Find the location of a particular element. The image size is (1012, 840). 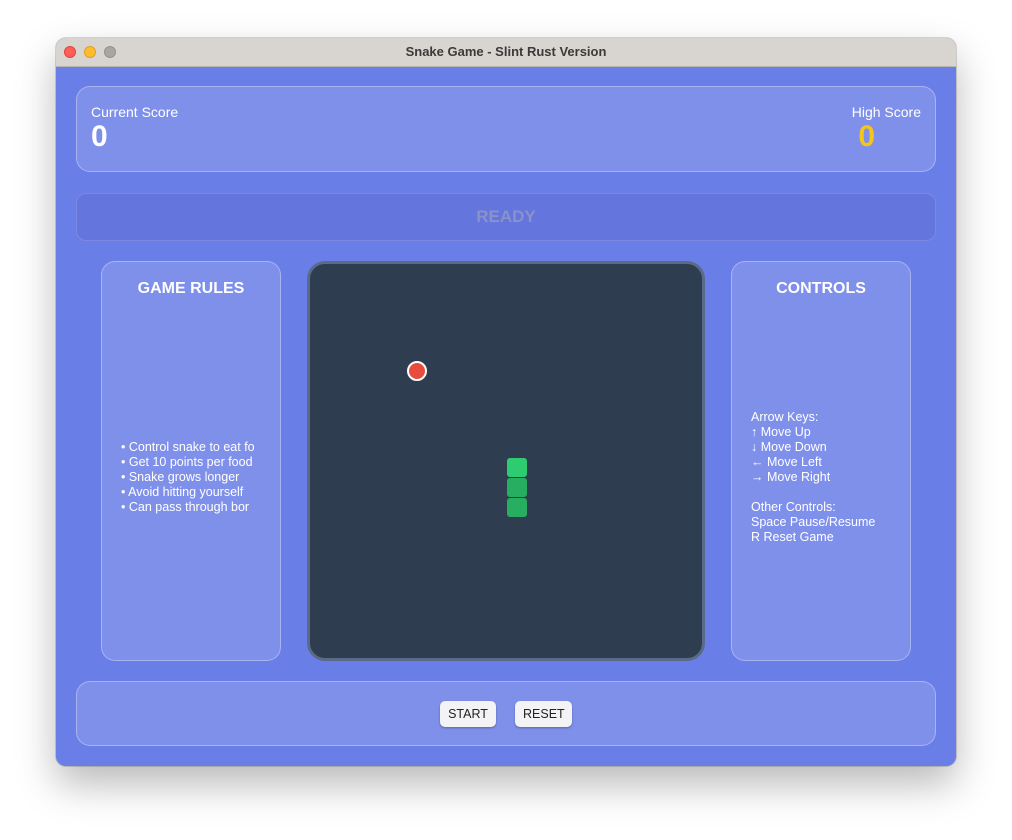

status-bar: READY is located at coordinates (506, 217).